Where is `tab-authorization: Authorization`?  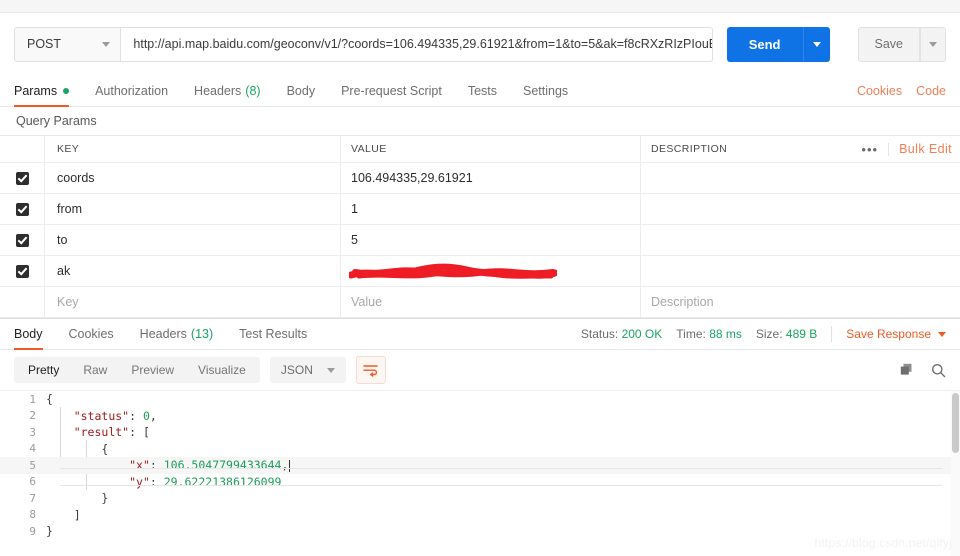 tab-authorization: Authorization is located at coordinates (131, 90).